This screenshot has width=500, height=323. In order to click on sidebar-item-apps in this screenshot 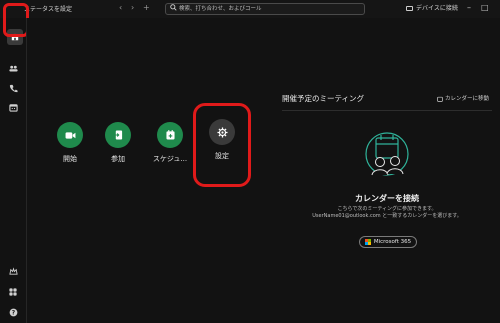, I will do `click(13, 292)`.